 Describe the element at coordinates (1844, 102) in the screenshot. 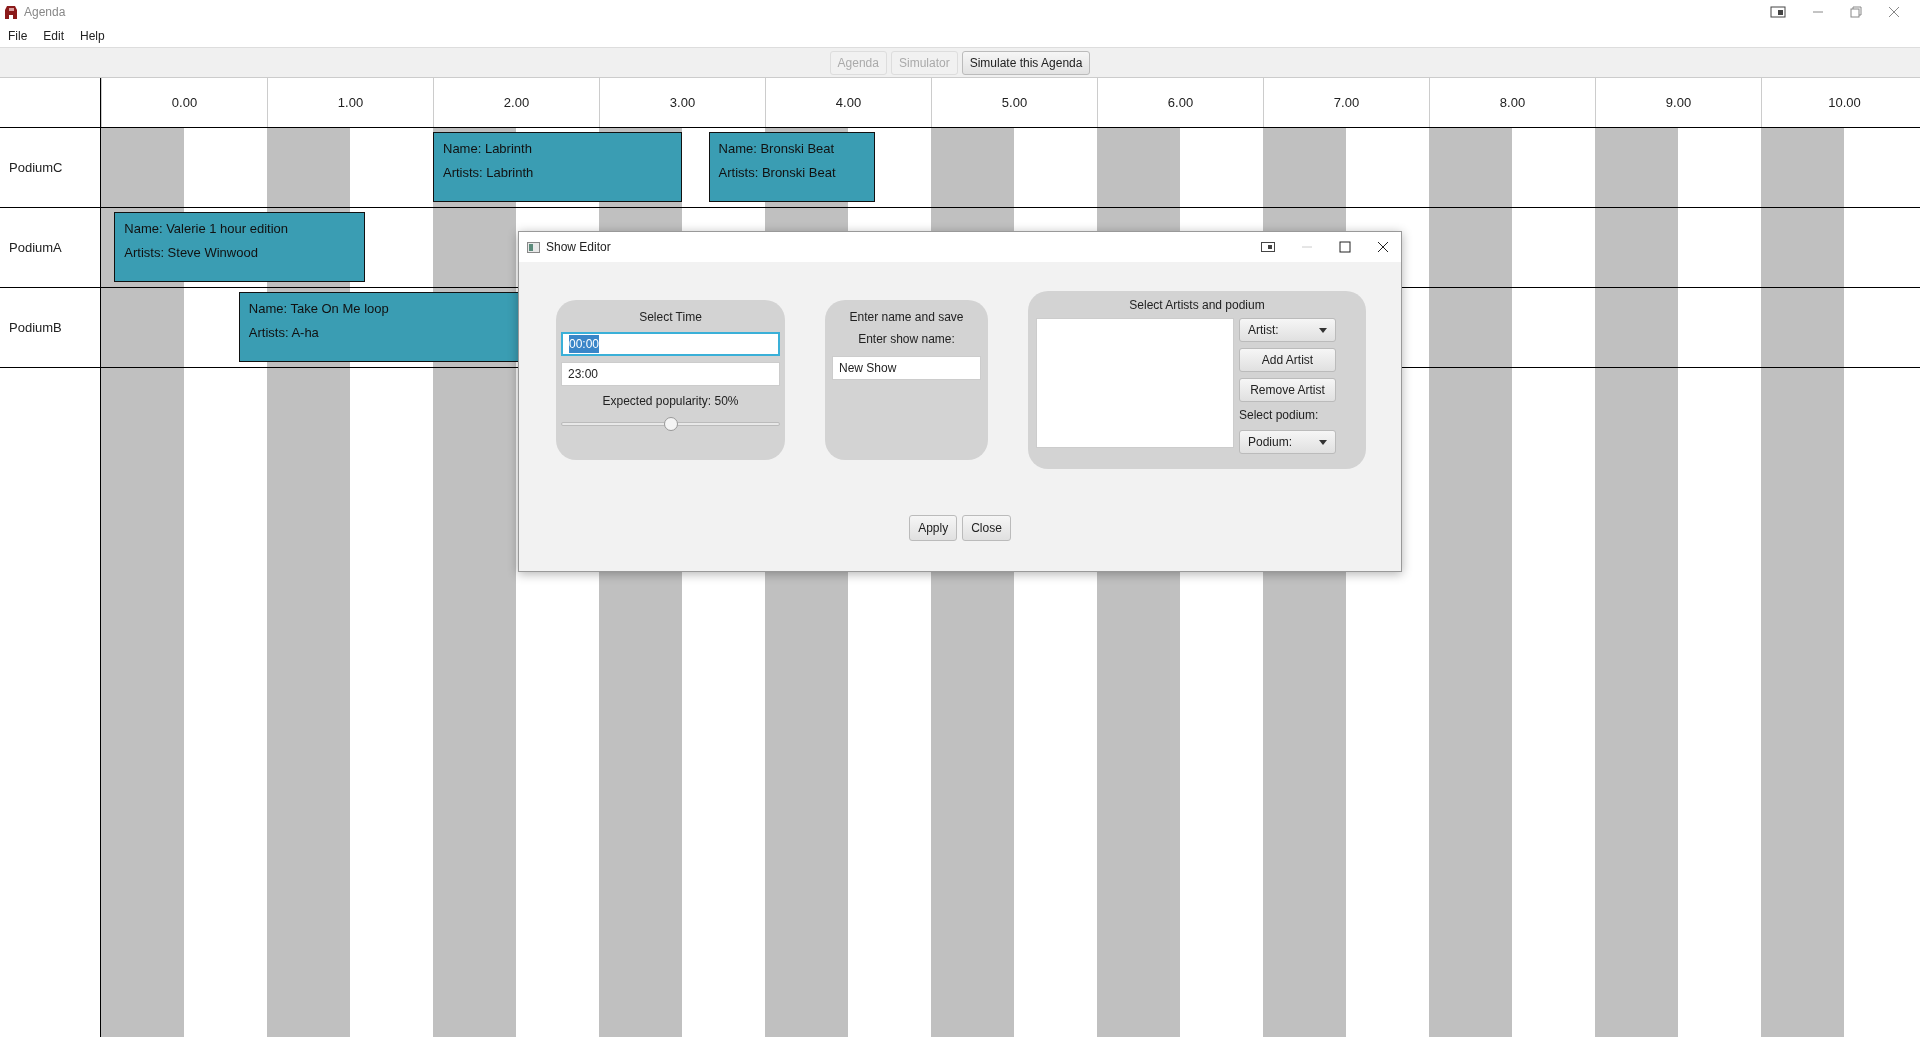

I see `hour-label: 10.00` at that location.